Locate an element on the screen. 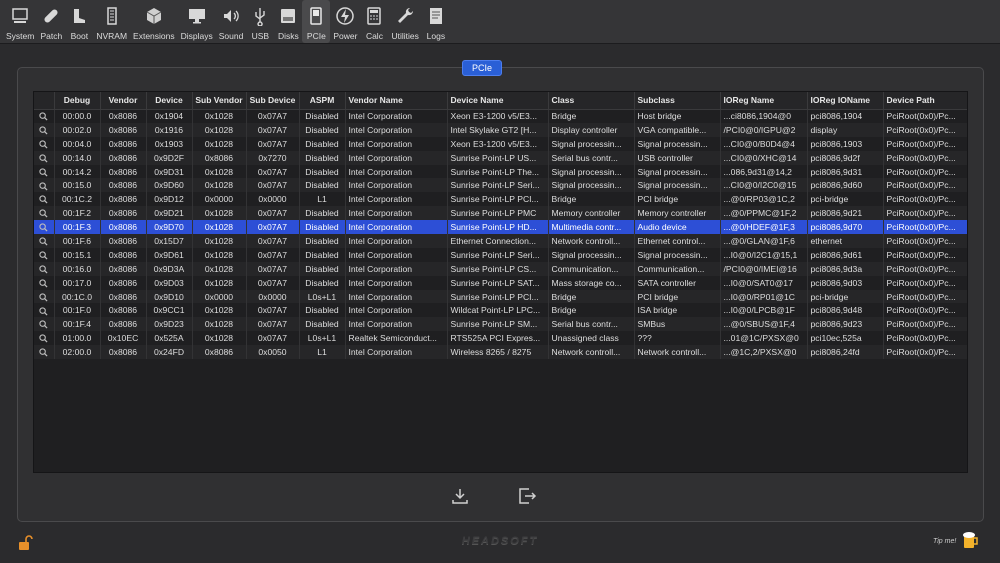  table-cell: display is located at coordinates (845, 129).